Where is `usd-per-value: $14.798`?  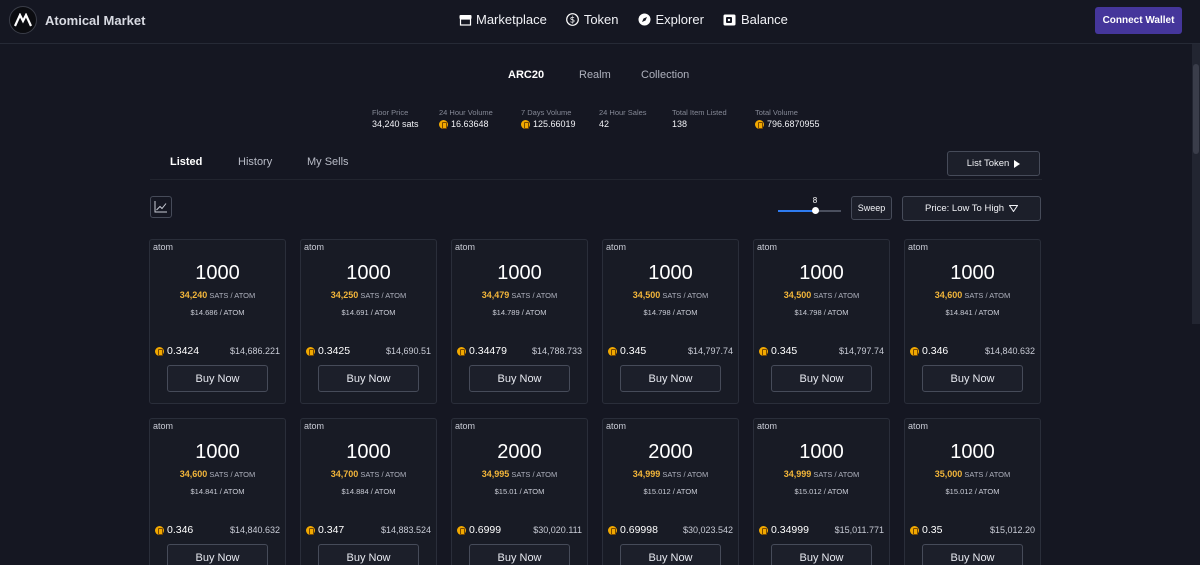 usd-per-value: $14.798 is located at coordinates (657, 312).